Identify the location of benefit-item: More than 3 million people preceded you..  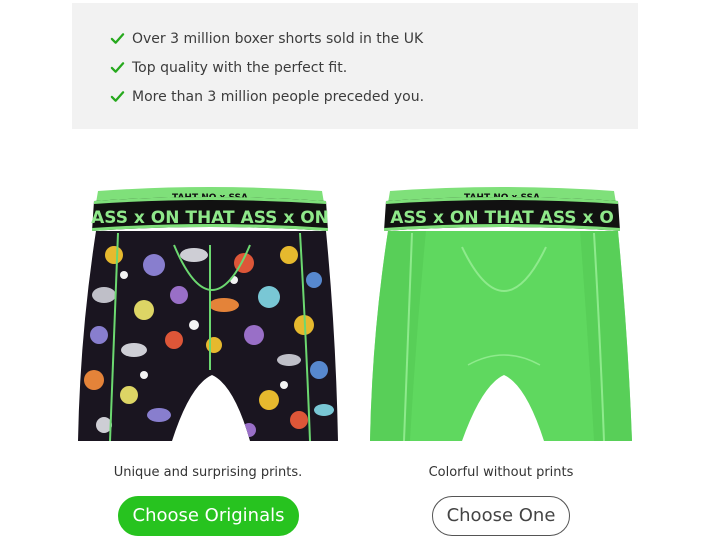
(267, 96).